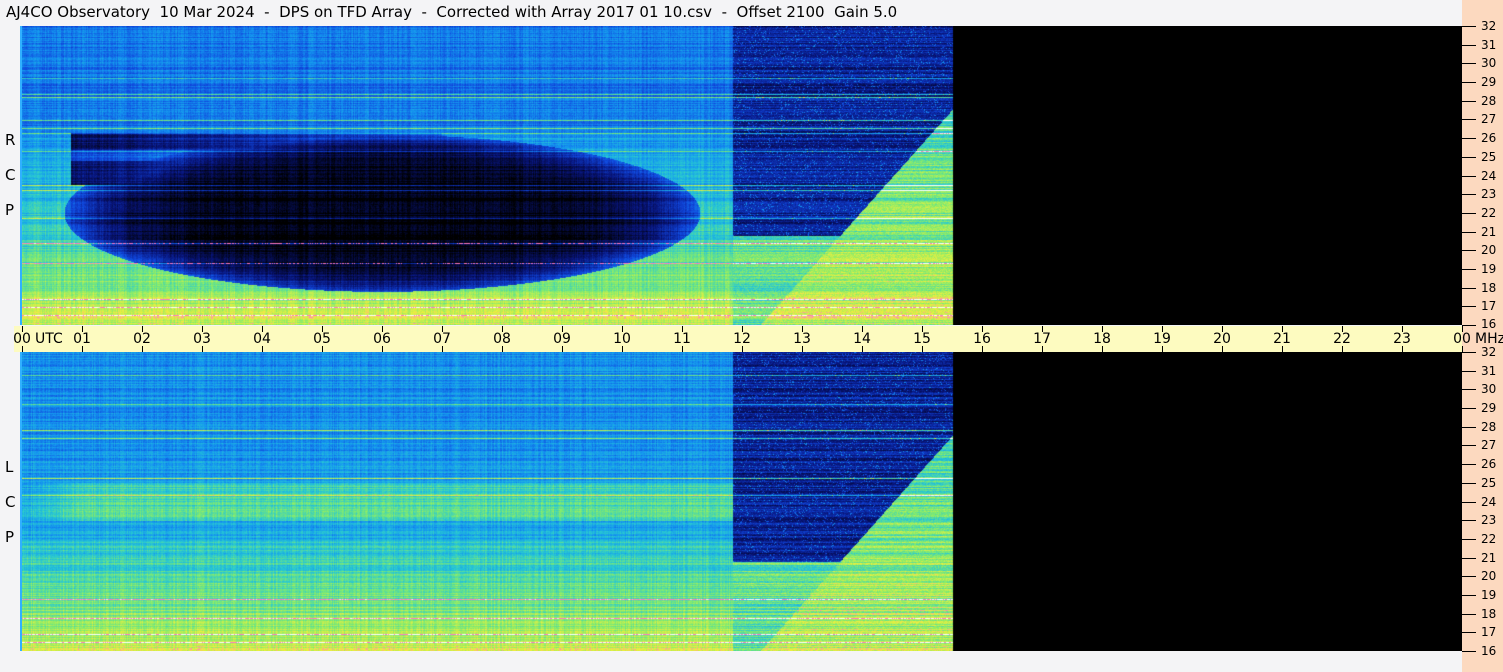  What do you see at coordinates (802, 339) in the screenshot?
I see `hour-label: 13` at bounding box center [802, 339].